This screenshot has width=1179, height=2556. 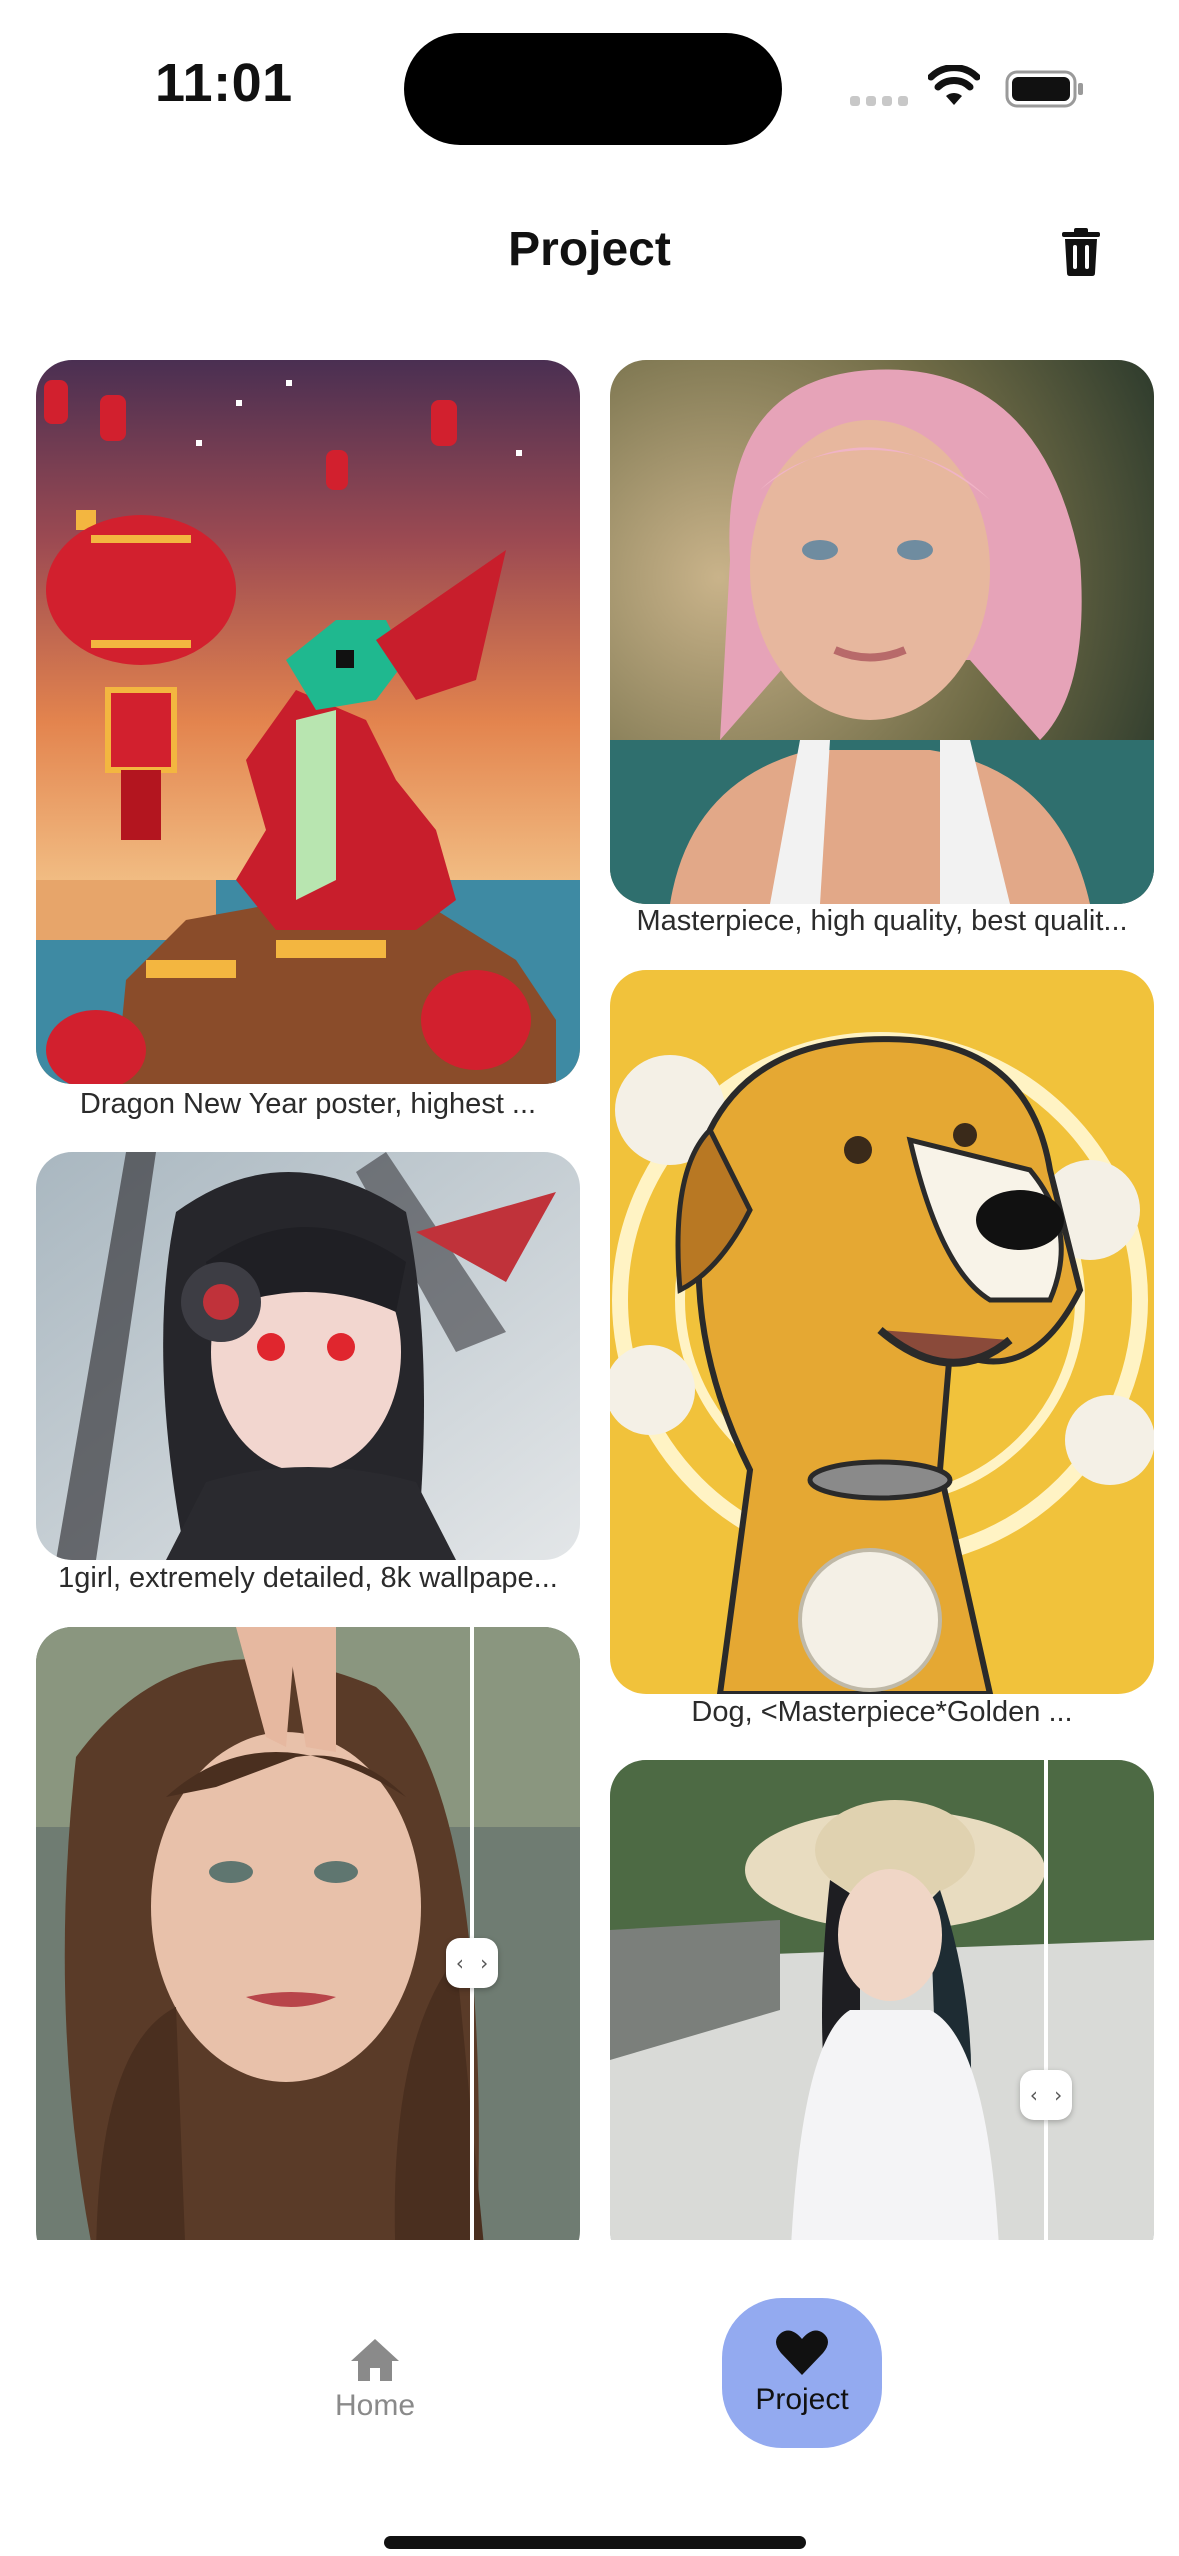 I want to click on dragon-image, so click(x=308, y=722).